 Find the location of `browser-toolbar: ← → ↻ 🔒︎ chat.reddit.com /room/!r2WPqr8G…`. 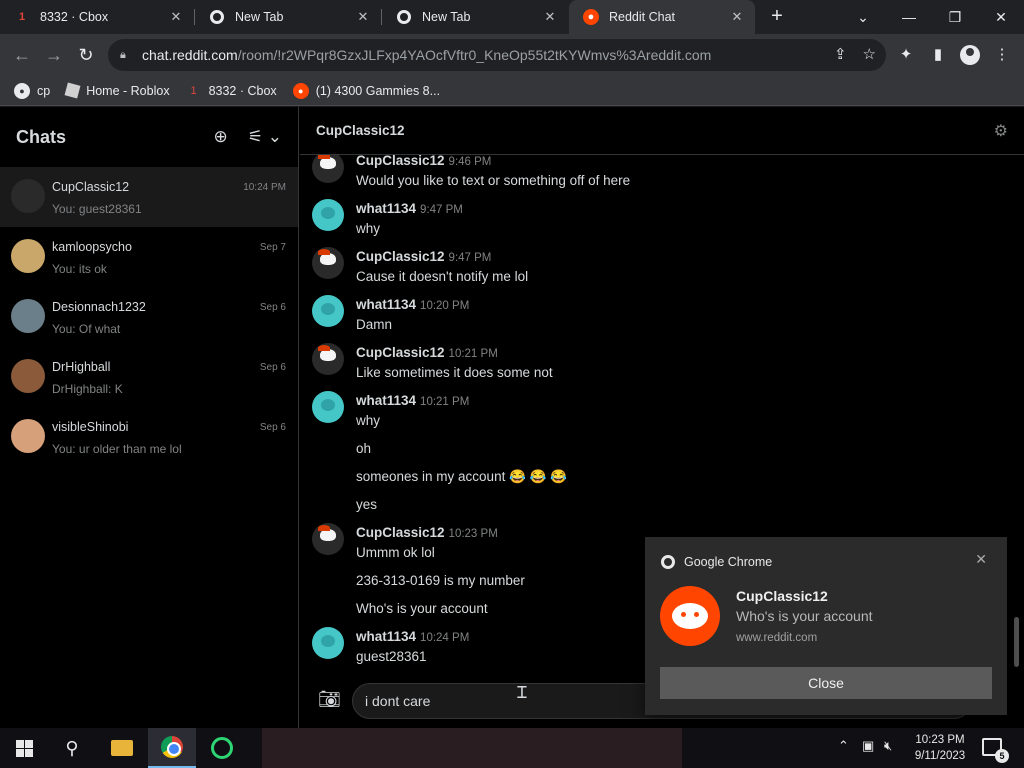

browser-toolbar: ← → ↻ 🔒︎ chat.reddit.com /room/!r2WPqr8G… is located at coordinates (512, 55).